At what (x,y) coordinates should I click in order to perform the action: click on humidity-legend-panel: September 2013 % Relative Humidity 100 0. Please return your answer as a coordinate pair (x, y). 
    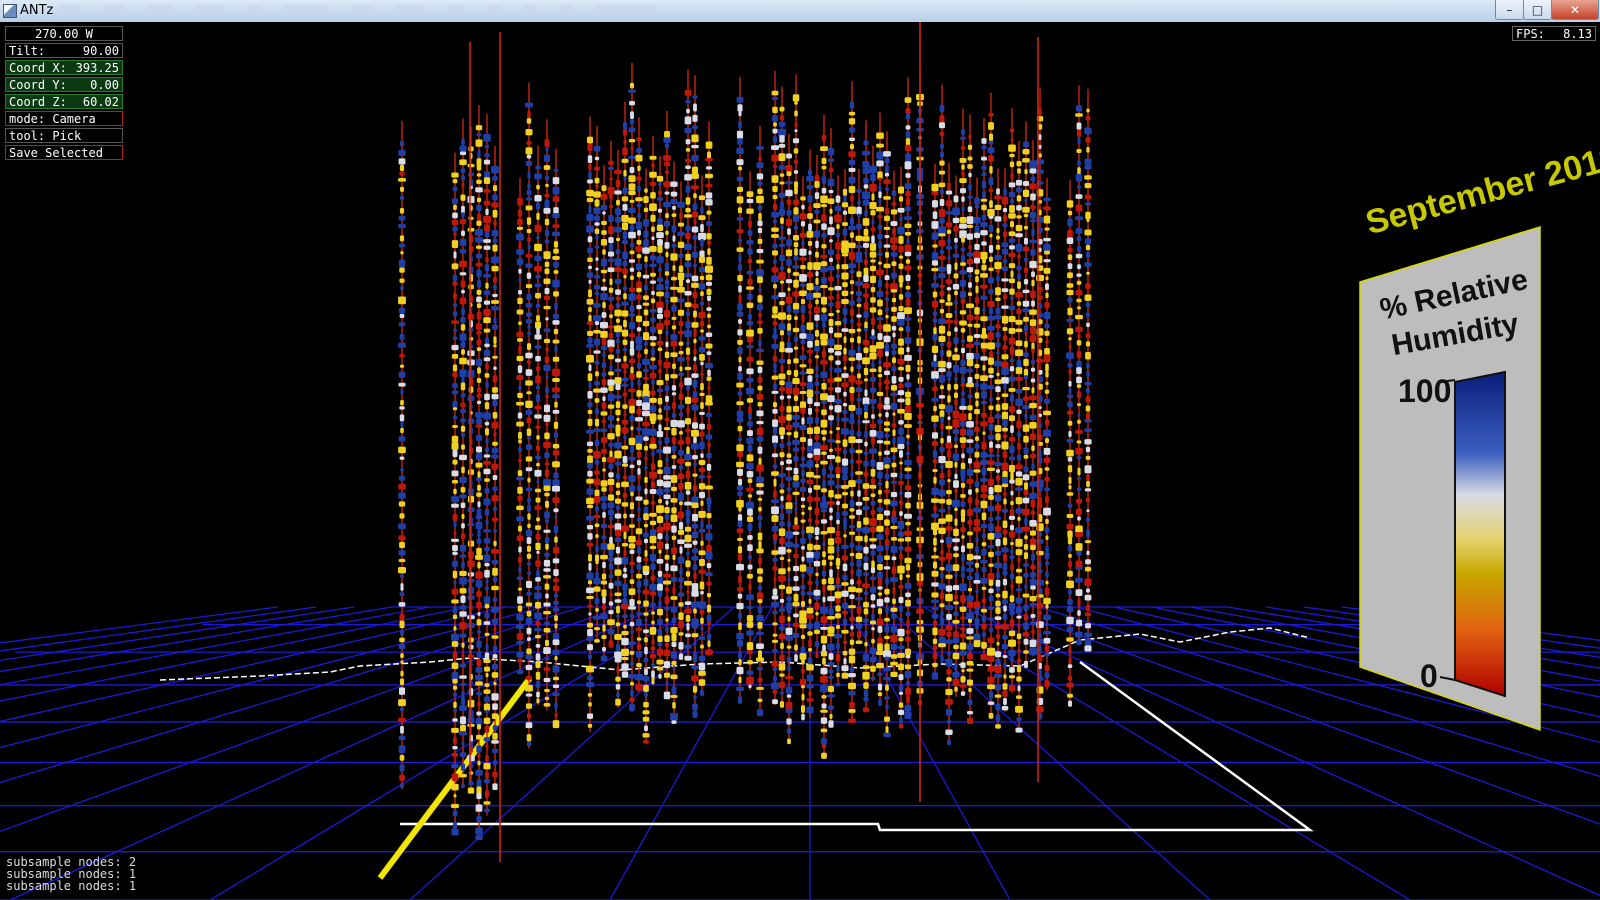
    Looking at the image, I should click on (1479, 435).